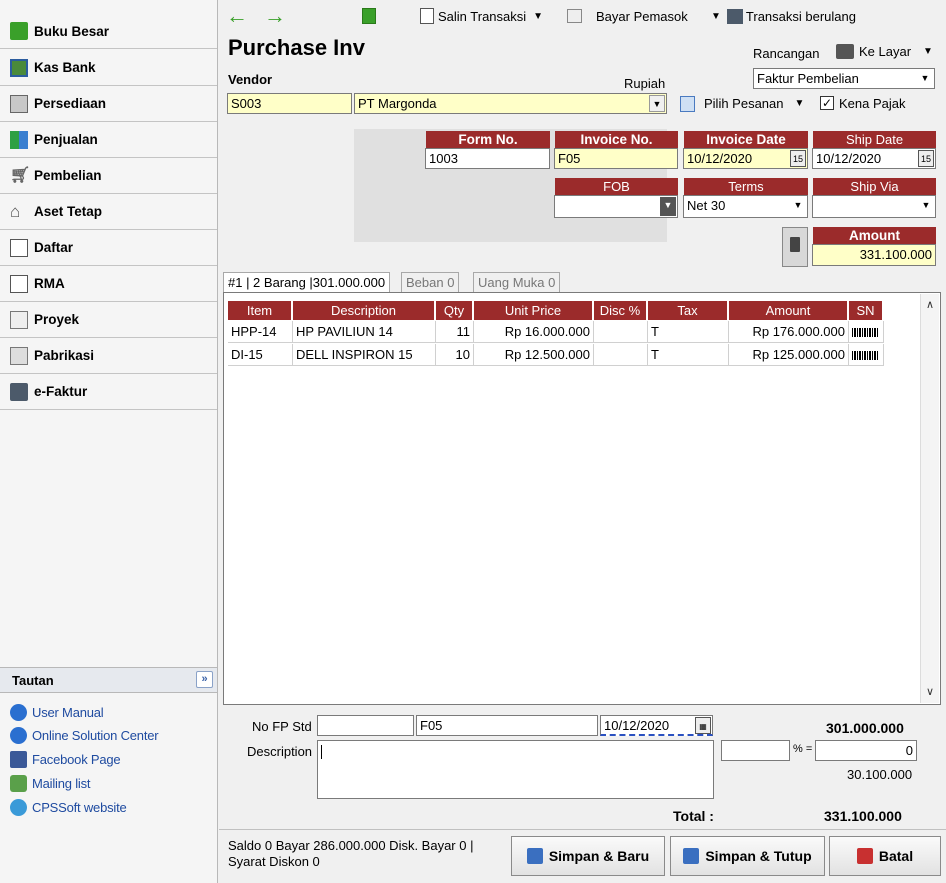 The width and height of the screenshot is (946, 883). I want to click on sidebar-item-label: RMA, so click(49, 283).